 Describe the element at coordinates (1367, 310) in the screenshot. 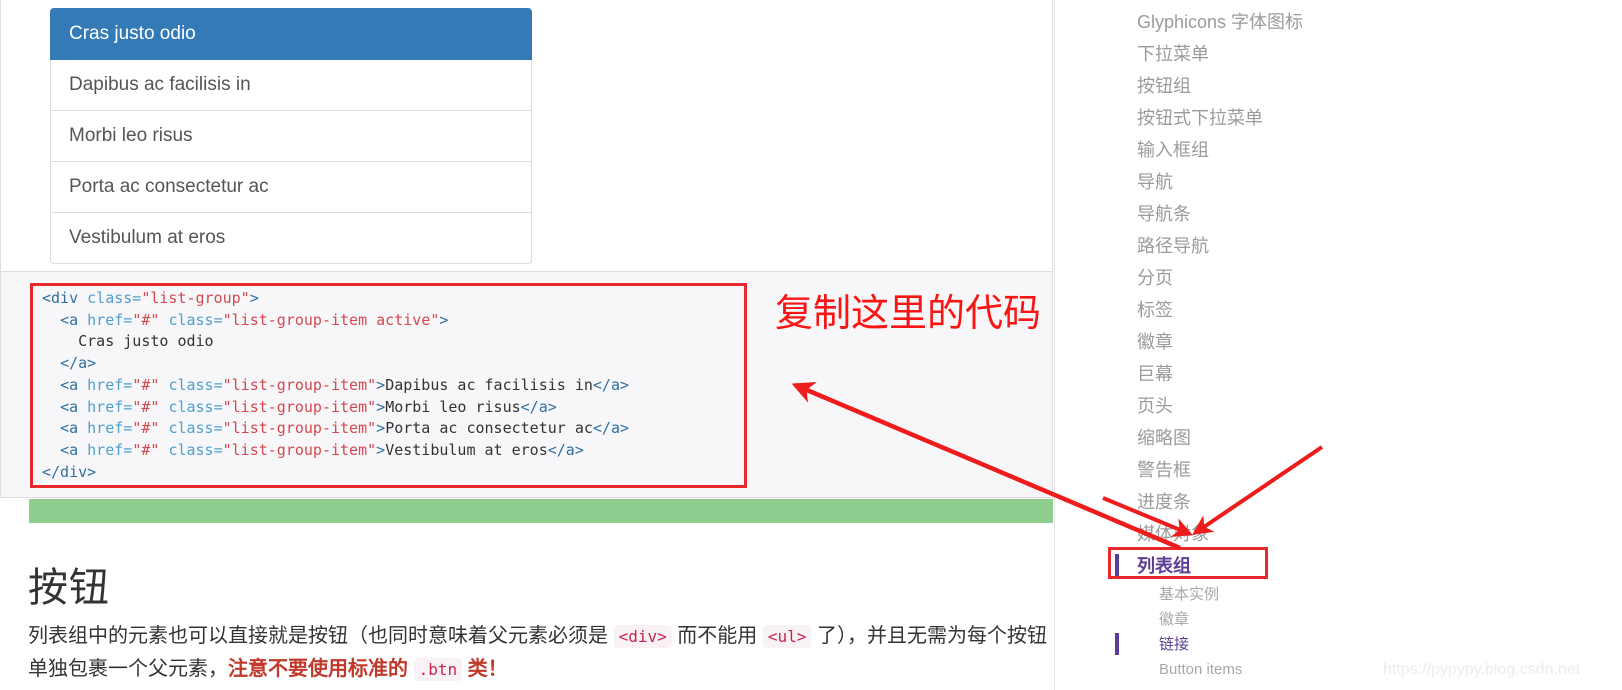

I see `toc-item-label: 标签` at that location.